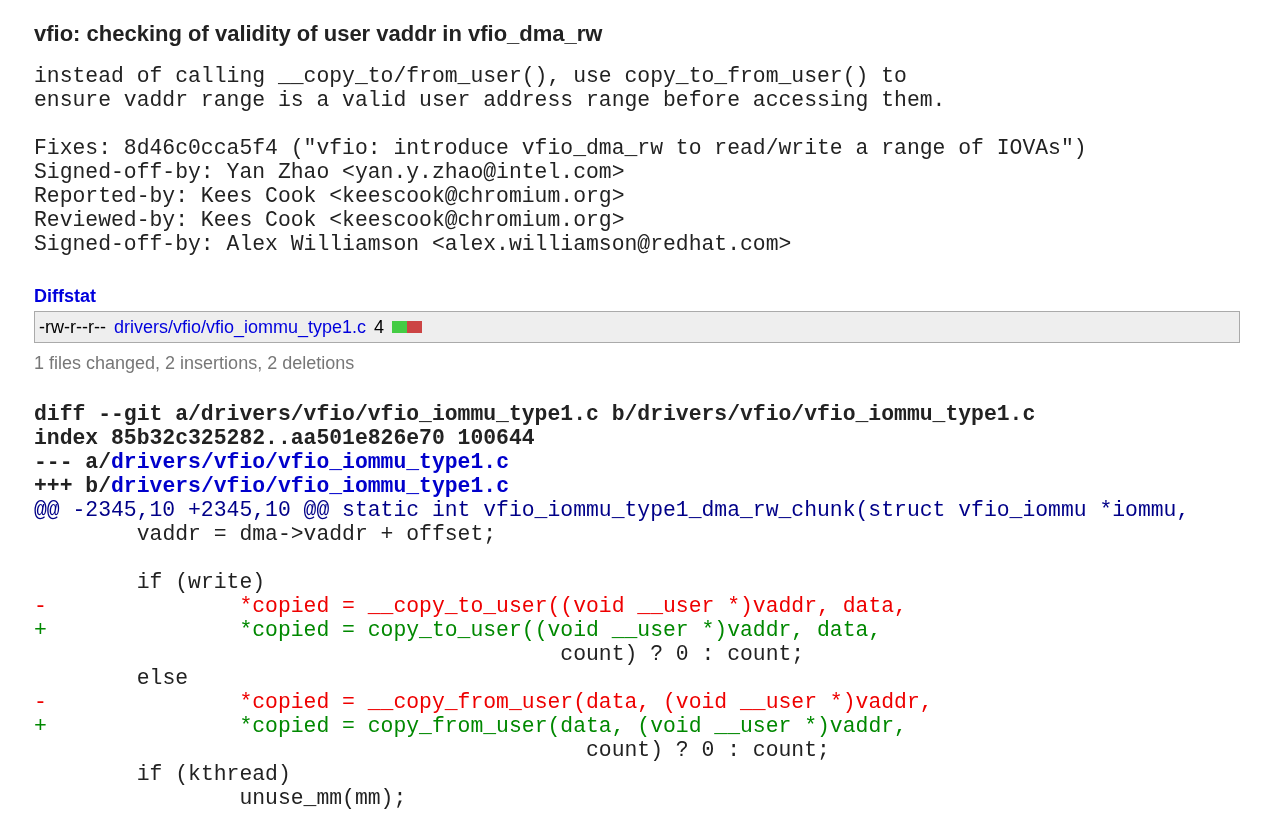 Image resolution: width=1280 pixels, height=834 pixels. I want to click on context-line: vaddr = dma->vaddr + offset;, so click(316, 534).